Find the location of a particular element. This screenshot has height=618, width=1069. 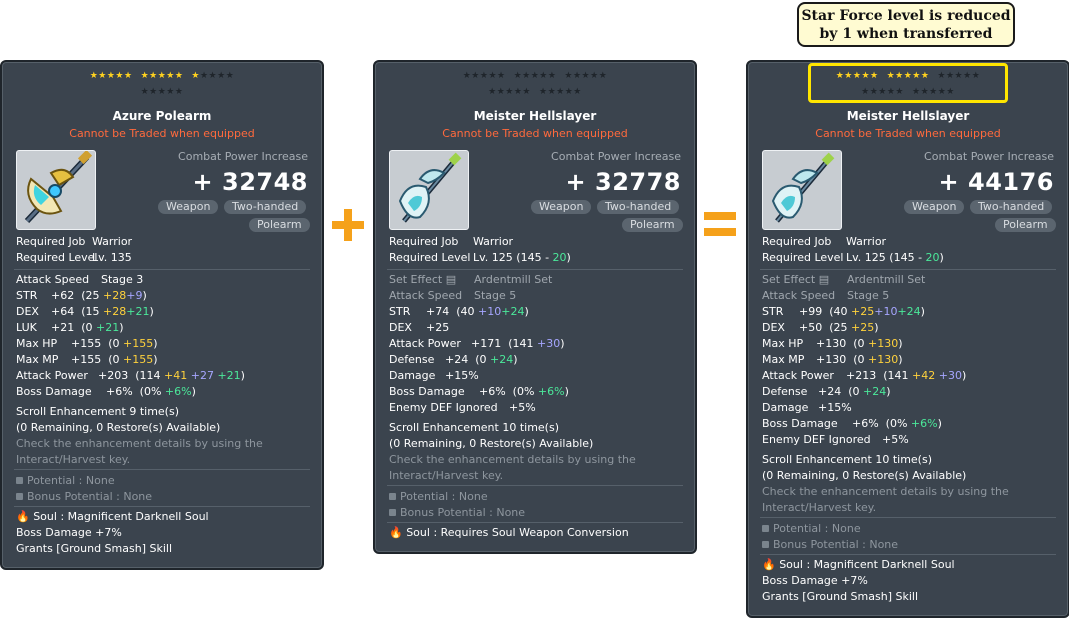

stat-base: (114 is located at coordinates (150, 375).